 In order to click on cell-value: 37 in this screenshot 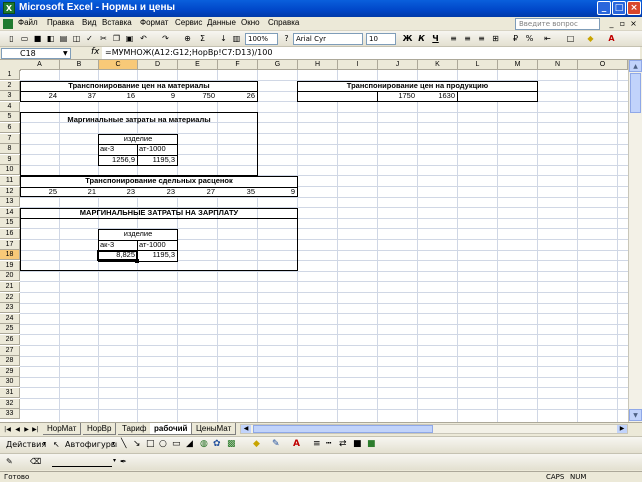, I will do `click(78, 96)`.